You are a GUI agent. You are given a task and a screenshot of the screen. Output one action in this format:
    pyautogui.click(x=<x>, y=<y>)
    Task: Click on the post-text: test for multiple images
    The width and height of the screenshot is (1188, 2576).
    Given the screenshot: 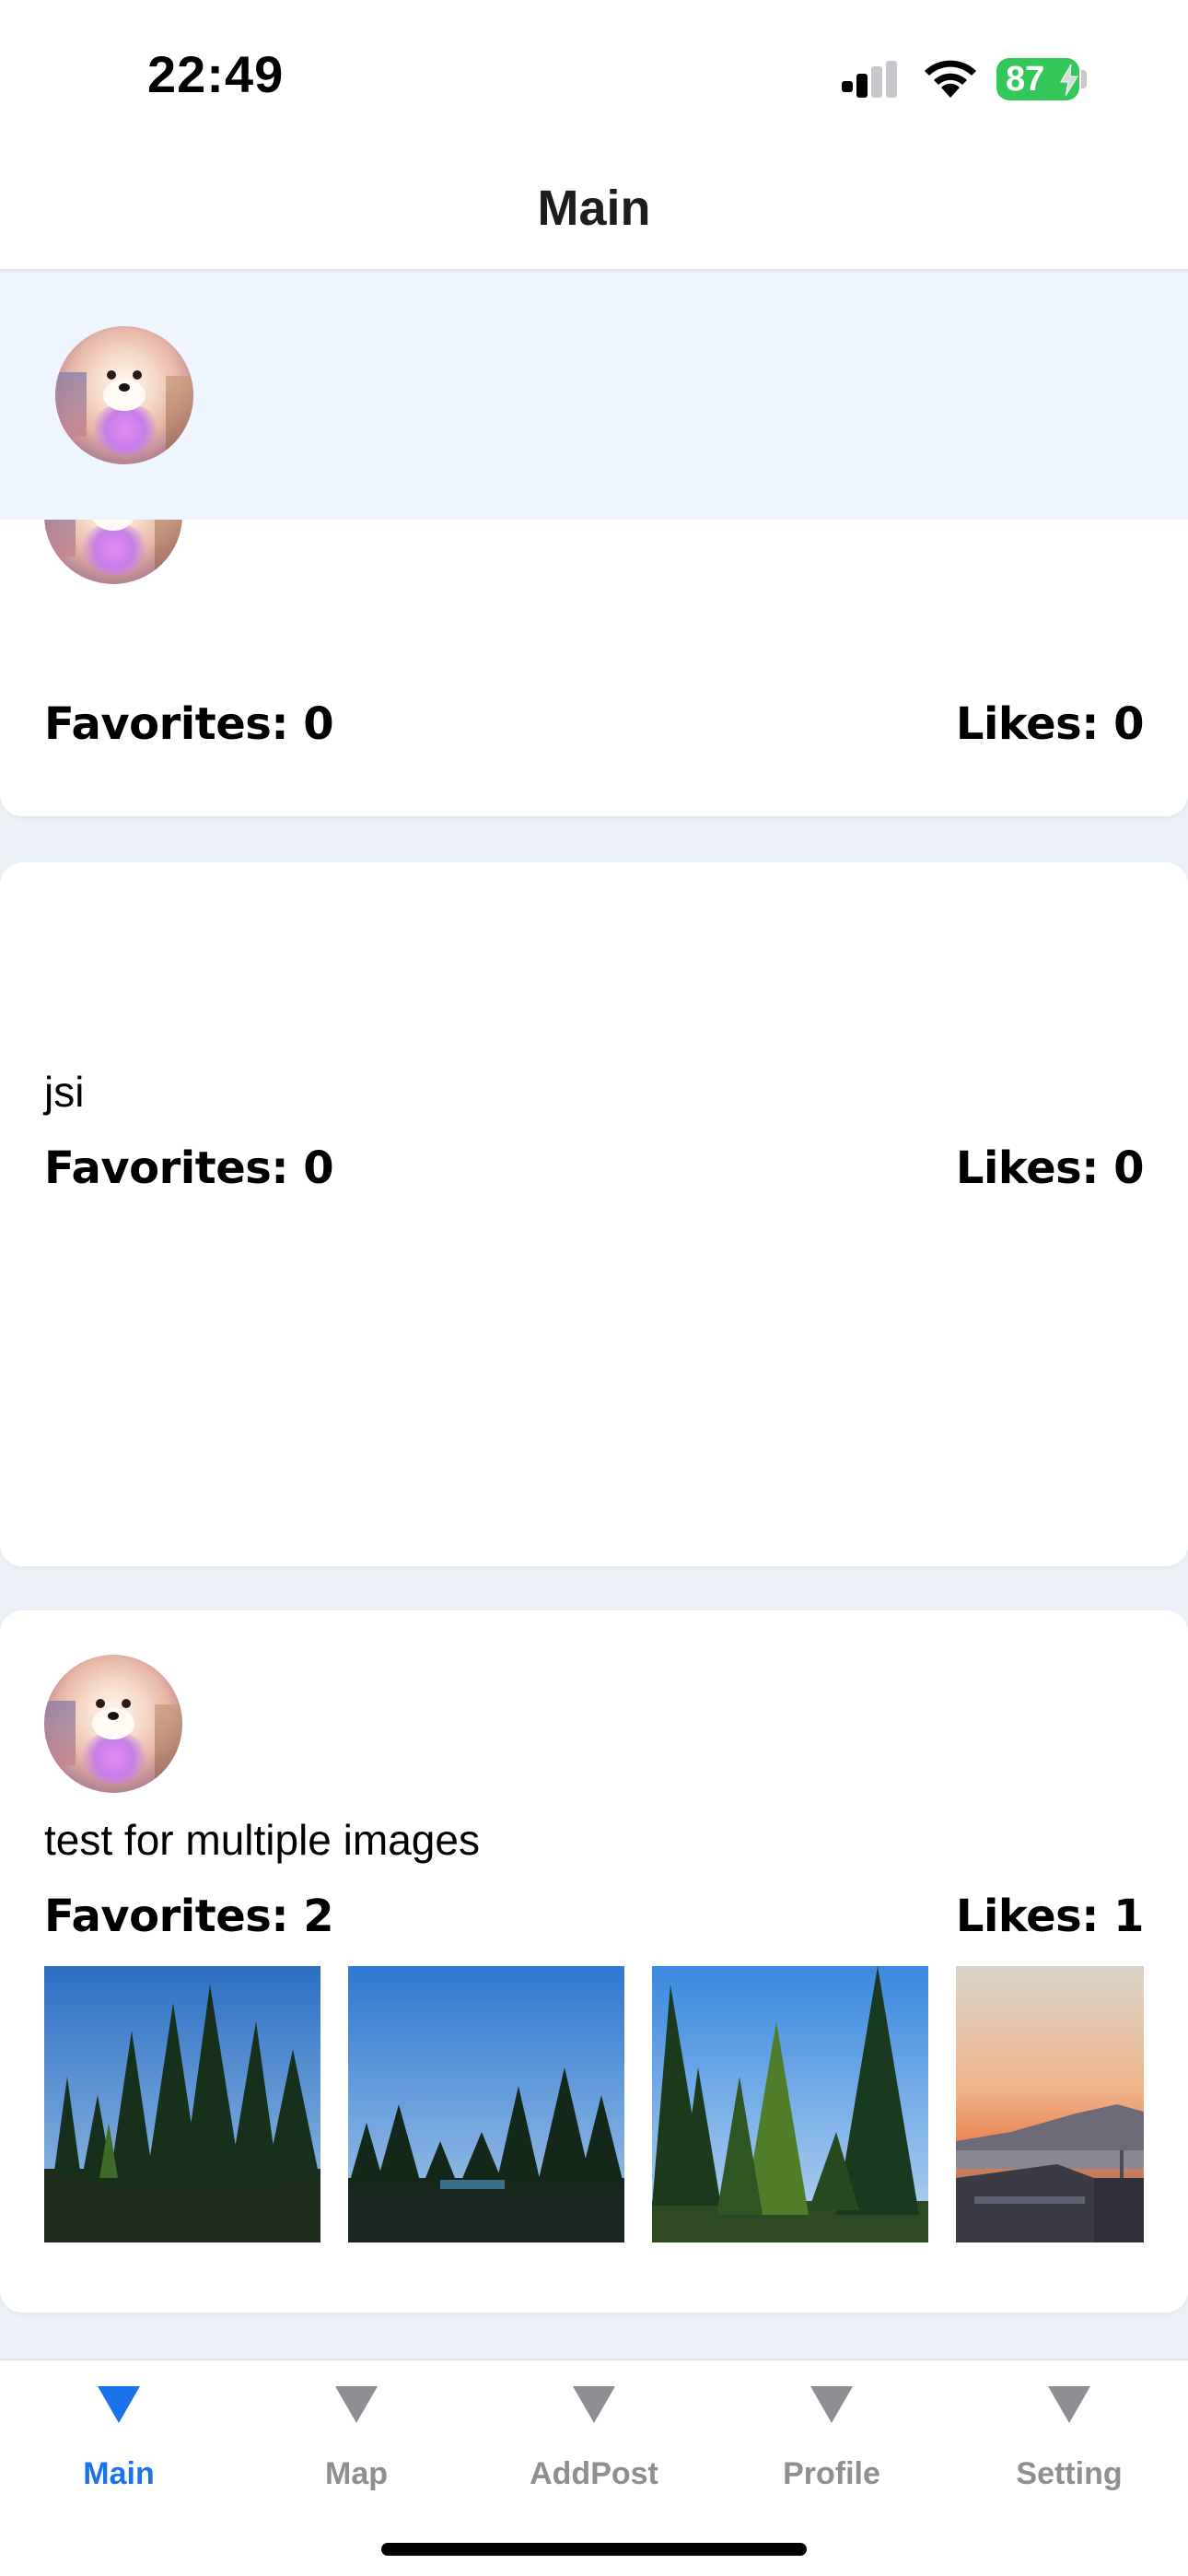 What is the action you would take?
    pyautogui.click(x=262, y=1840)
    